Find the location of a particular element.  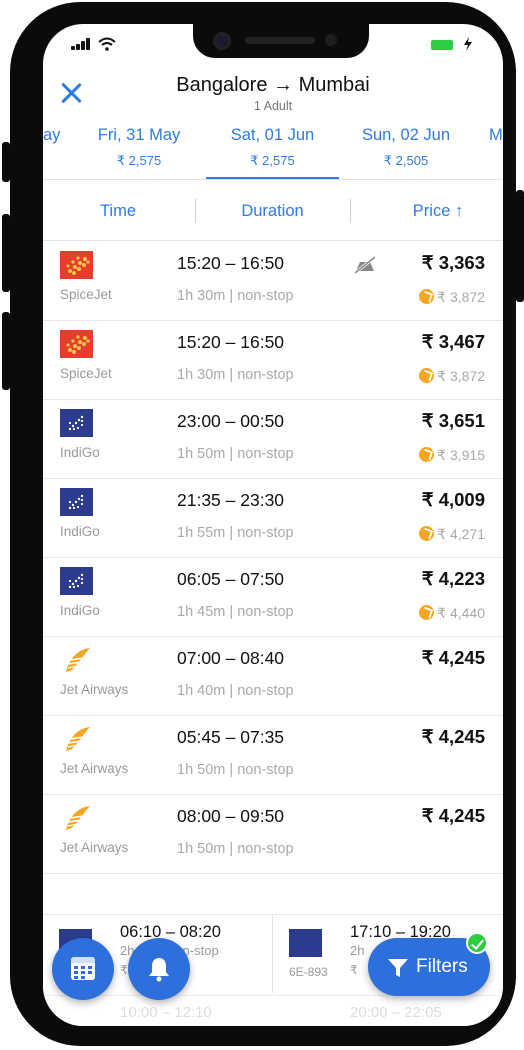

flight-times: 06:05 – 07:50 is located at coordinates (231, 579).